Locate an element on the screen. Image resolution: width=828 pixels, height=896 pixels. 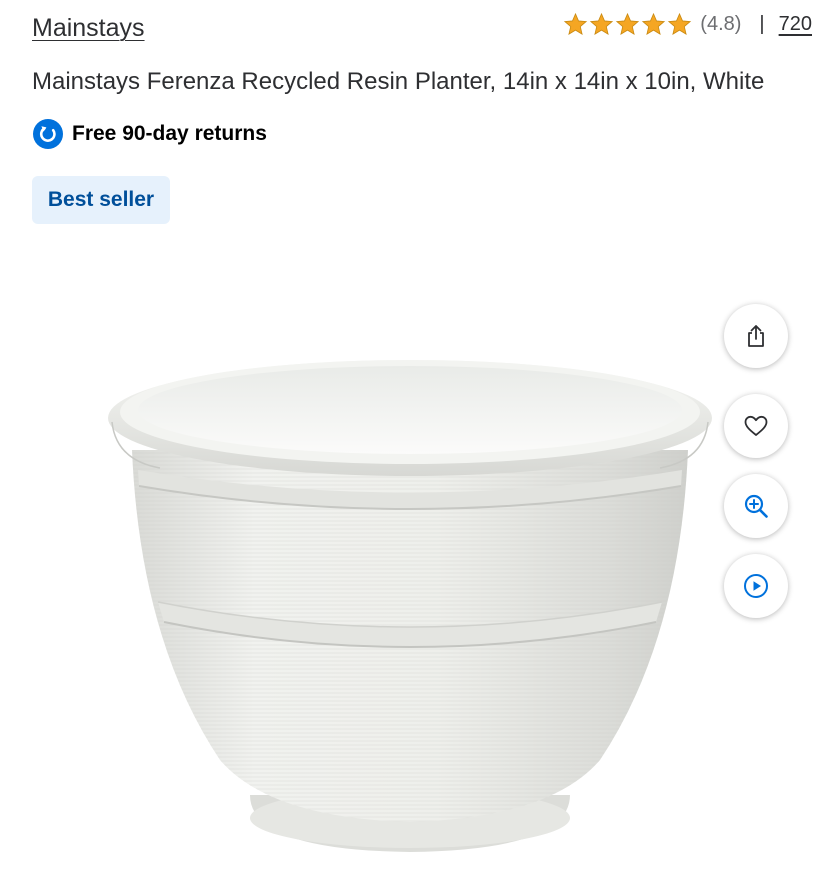
returns-info: Free 90-day returns is located at coordinates (149, 134).